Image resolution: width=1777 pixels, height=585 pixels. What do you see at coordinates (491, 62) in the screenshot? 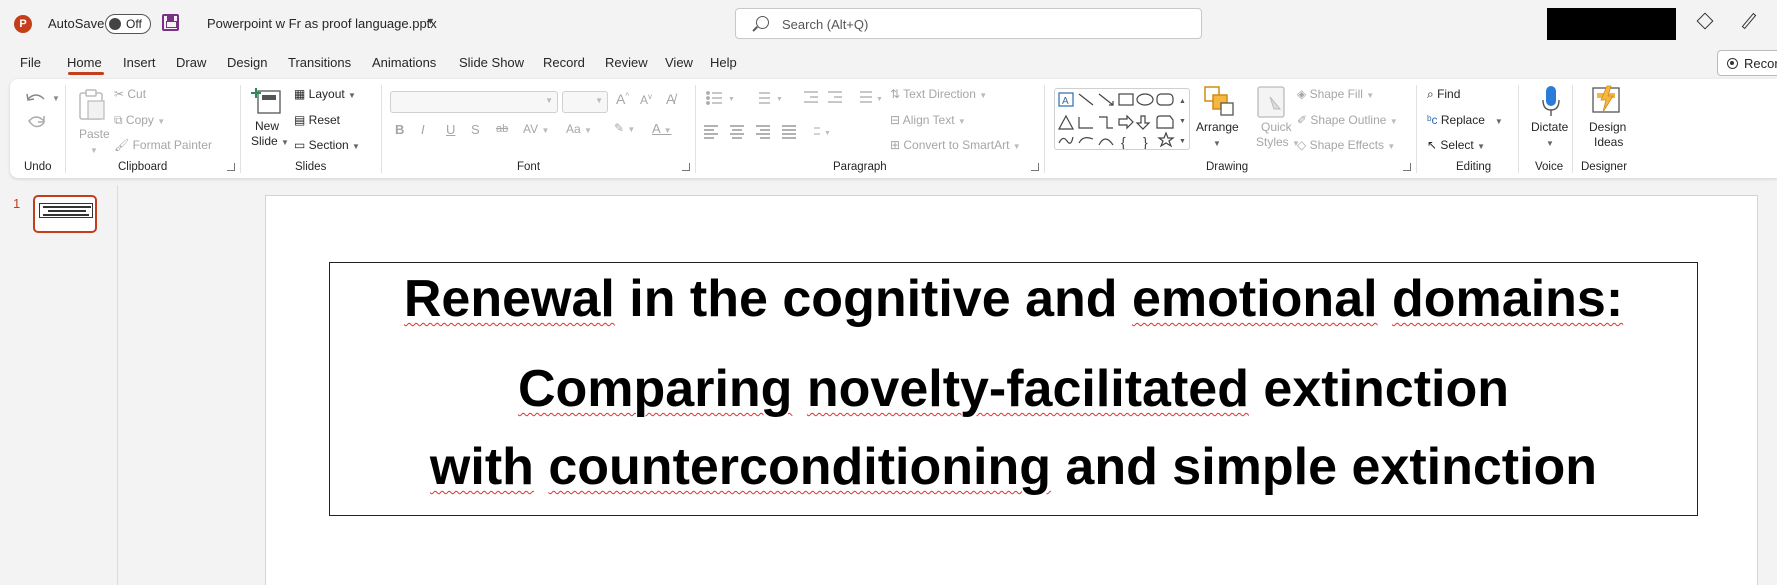
I see `tab-slide-show: Slide Show` at bounding box center [491, 62].